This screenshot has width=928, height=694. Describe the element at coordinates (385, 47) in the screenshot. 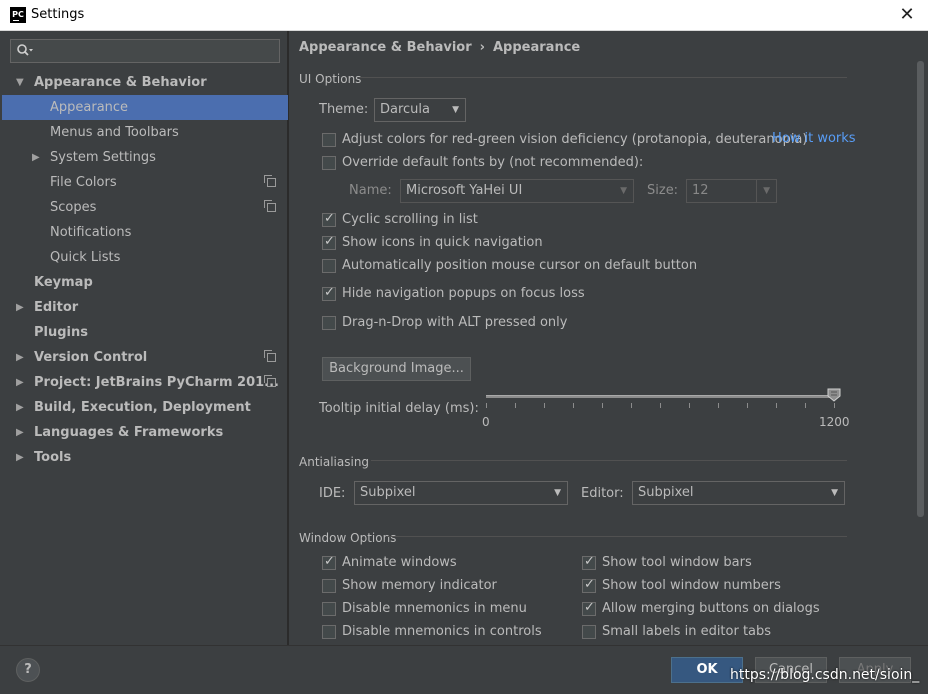

I see `breadcrumb-parent: Appearance & Behavior` at that location.